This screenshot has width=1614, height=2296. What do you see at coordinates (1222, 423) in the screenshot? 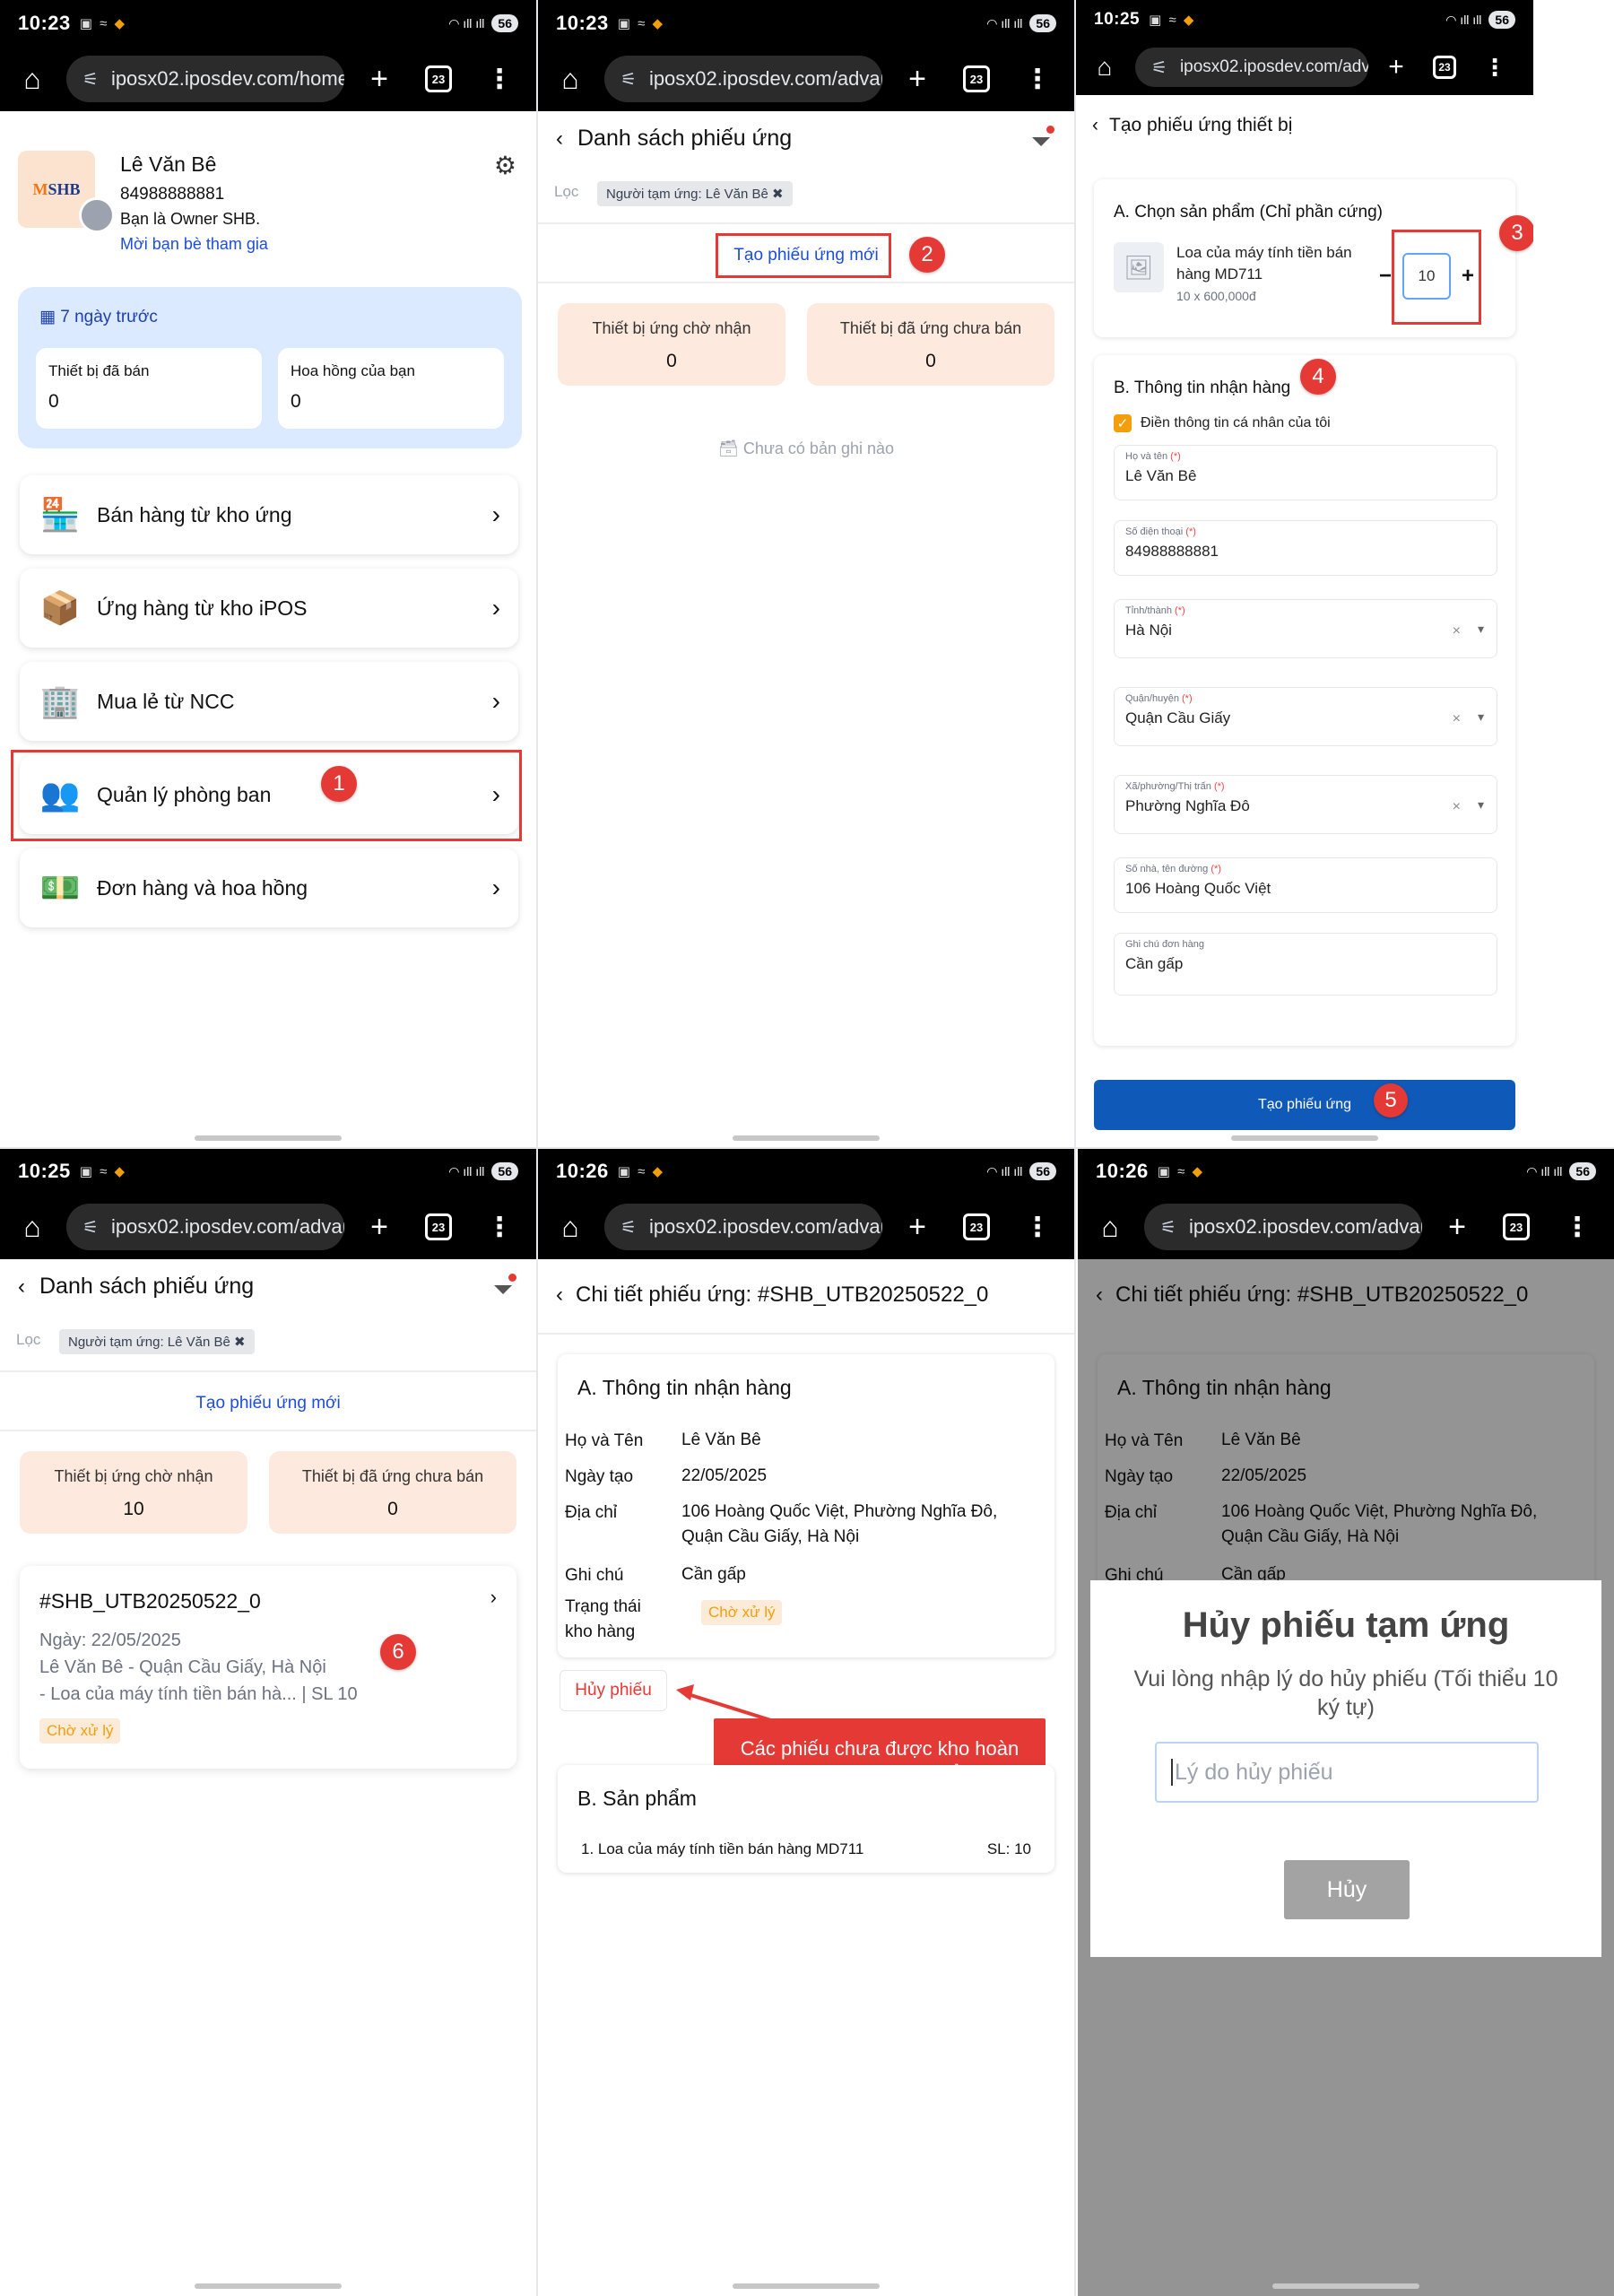
I see `fill-my-info-checkbox: ✓ Điền thông tin cá nhân của tôi` at bounding box center [1222, 423].